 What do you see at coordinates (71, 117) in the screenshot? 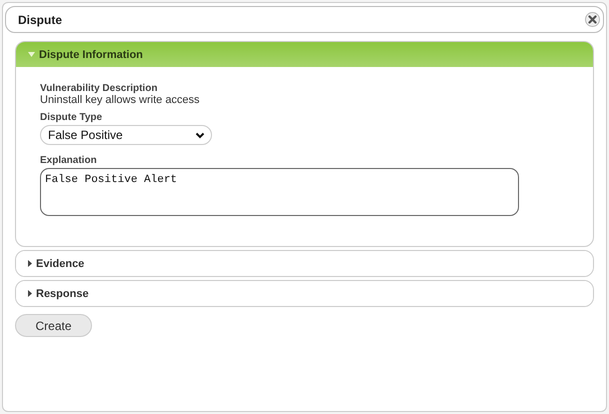
I see `field-label: Dispute Type` at bounding box center [71, 117].